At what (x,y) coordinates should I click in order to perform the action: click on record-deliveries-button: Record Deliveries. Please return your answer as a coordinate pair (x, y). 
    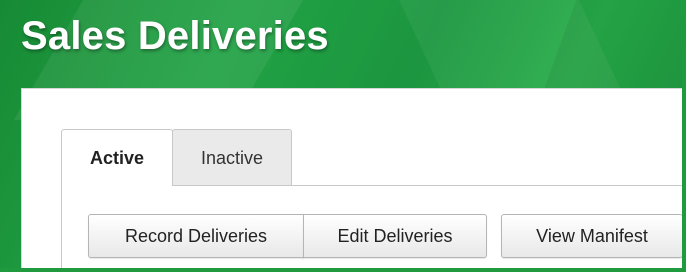
    Looking at the image, I should click on (196, 236).